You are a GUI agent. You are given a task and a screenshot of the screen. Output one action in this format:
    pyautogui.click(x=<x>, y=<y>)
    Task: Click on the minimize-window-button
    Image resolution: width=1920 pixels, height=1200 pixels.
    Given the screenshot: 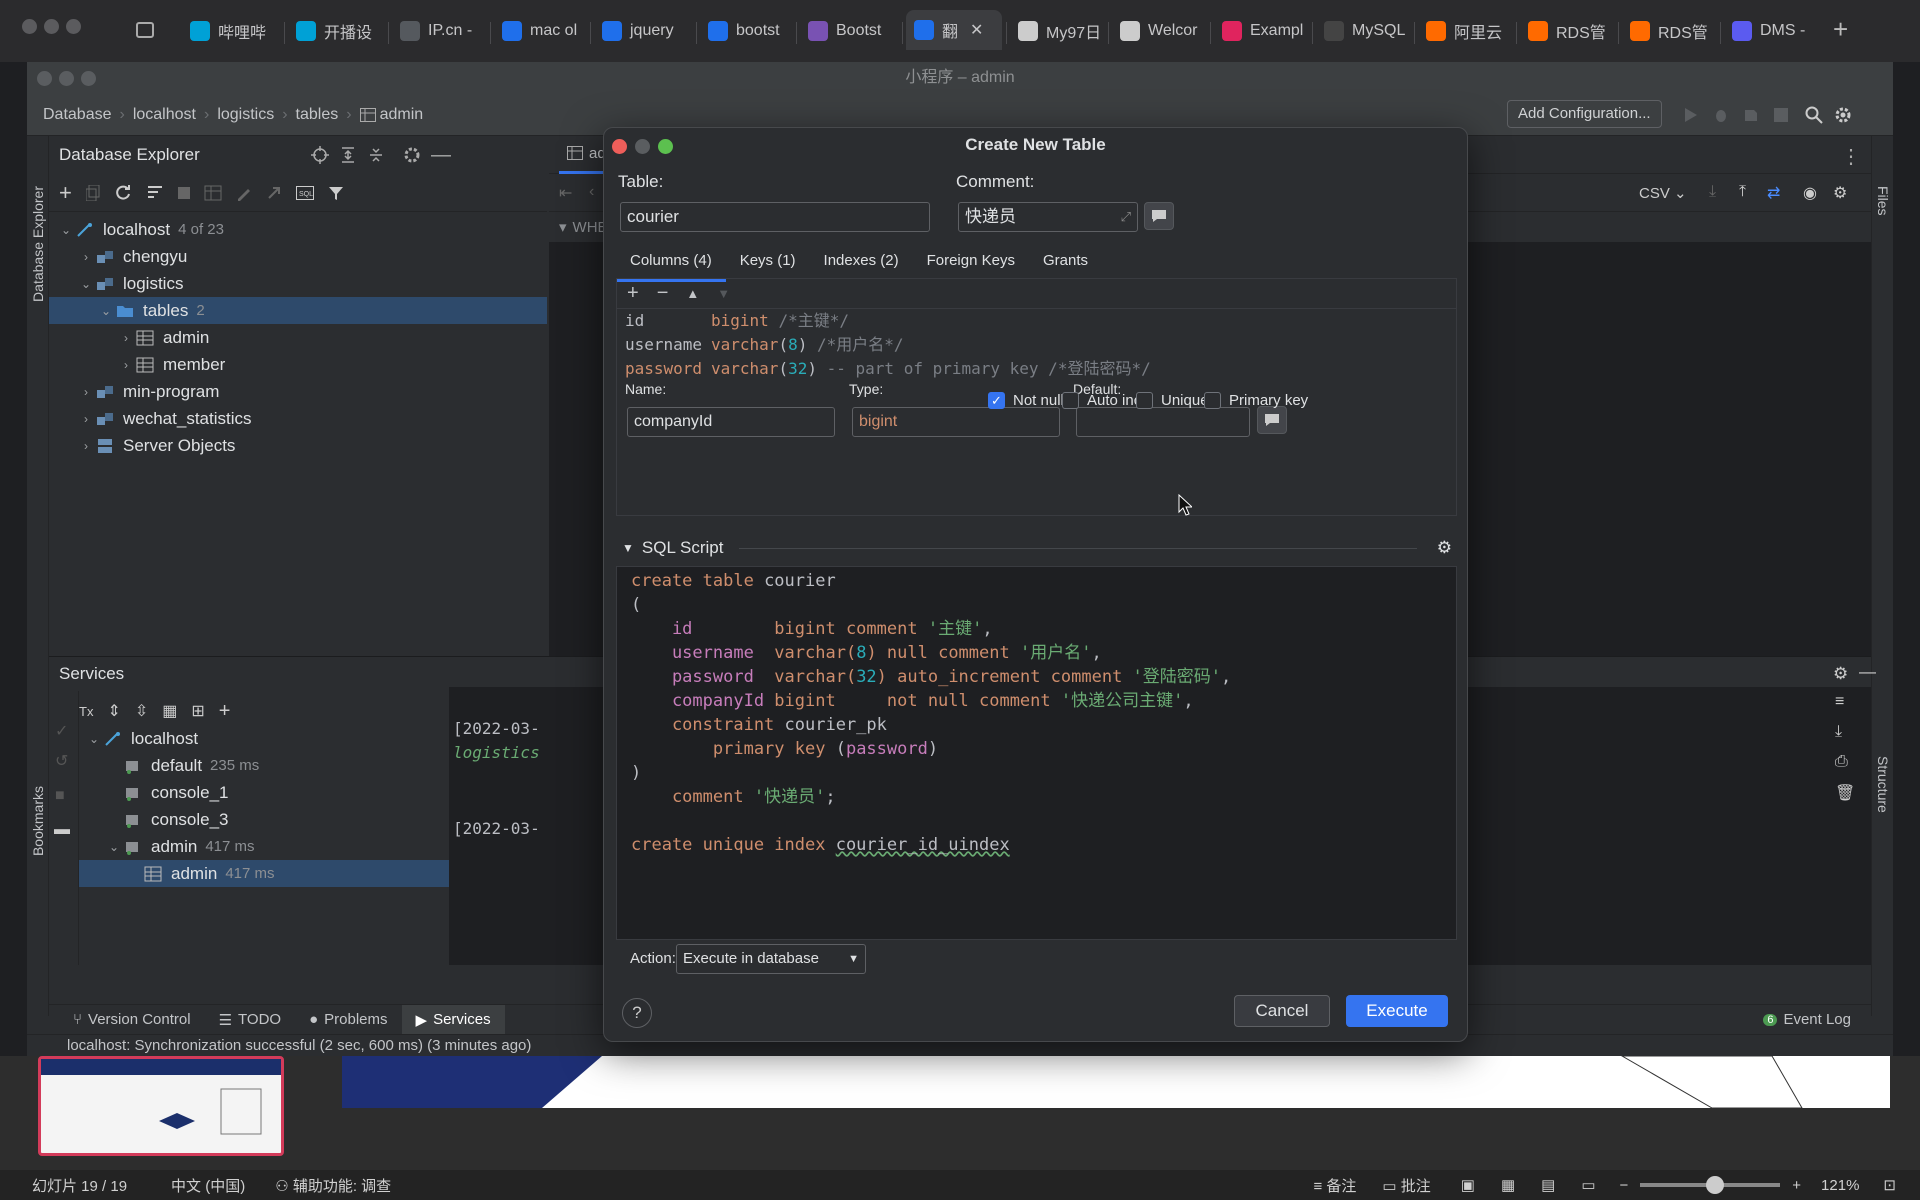 What is the action you would take?
    pyautogui.click(x=51, y=26)
    